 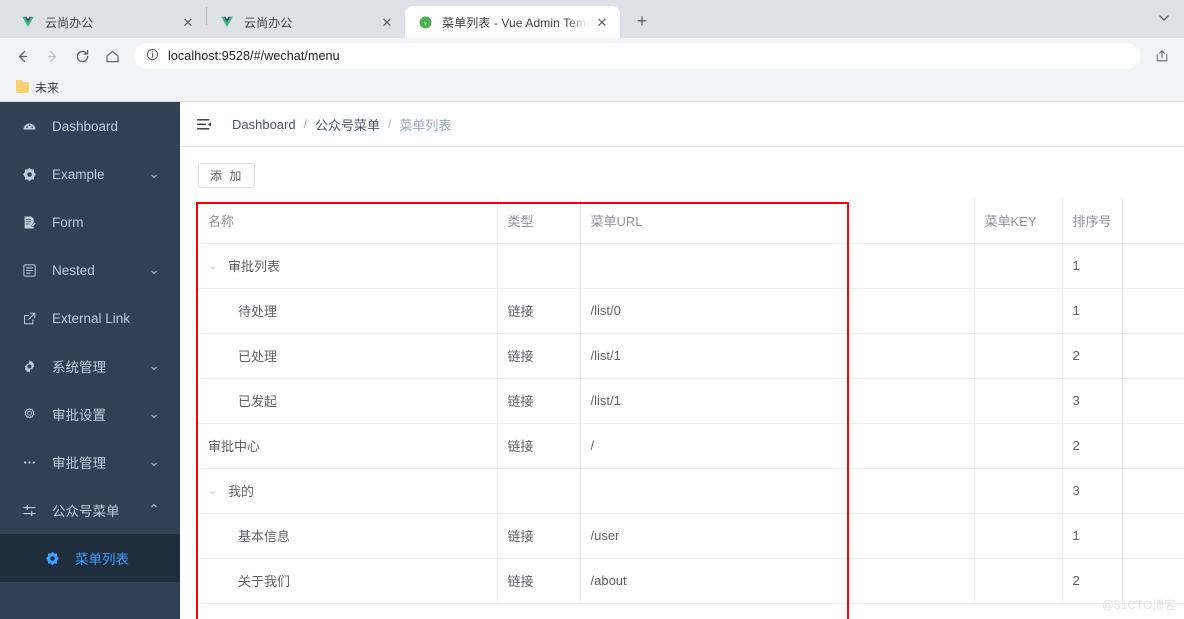 I want to click on browser-tab-1: 云尚办公 ✕, so click(x=107, y=22).